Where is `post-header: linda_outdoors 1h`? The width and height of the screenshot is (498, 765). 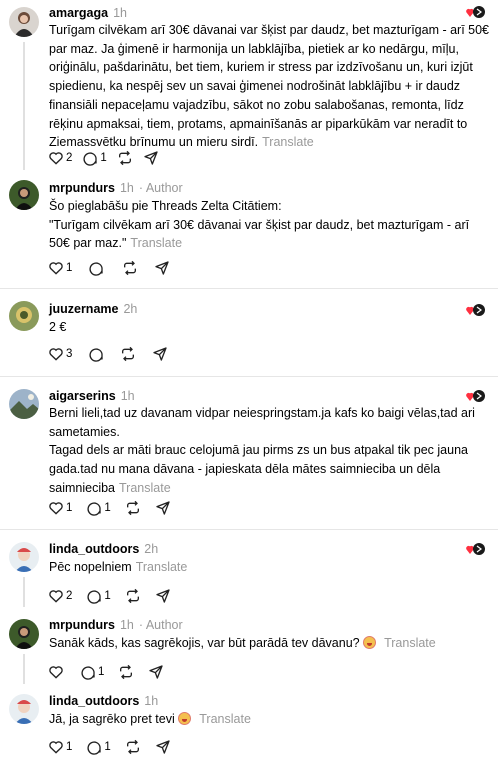 post-header: linda_outdoors 1h is located at coordinates (103, 701).